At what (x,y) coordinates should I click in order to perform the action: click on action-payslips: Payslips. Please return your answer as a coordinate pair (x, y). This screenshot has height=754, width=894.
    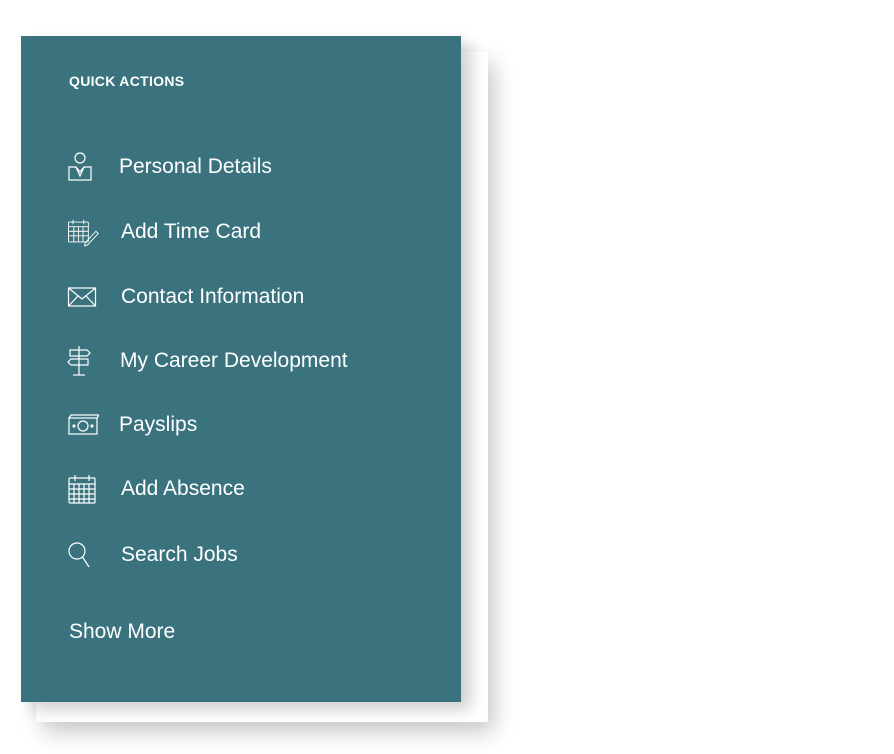
    Looking at the image, I should click on (132, 425).